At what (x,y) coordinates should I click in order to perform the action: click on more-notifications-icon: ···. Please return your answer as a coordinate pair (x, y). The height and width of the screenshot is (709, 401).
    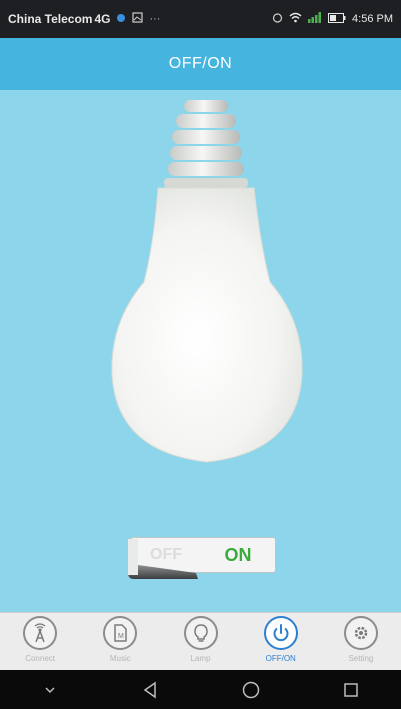
    Looking at the image, I should click on (155, 19).